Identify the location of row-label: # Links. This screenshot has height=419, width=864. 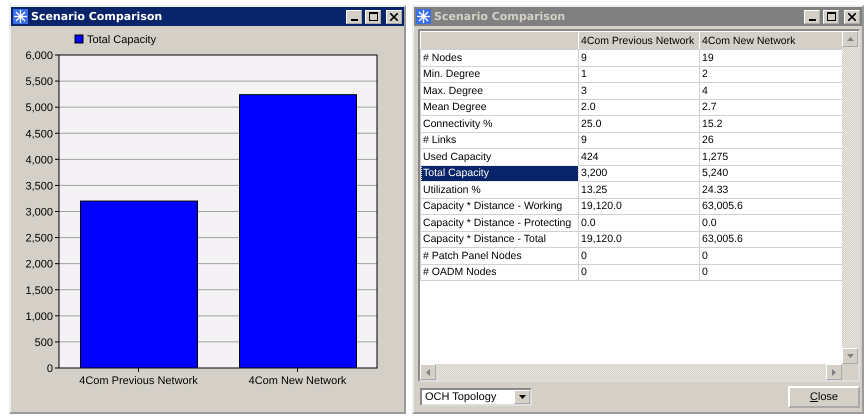
(499, 140).